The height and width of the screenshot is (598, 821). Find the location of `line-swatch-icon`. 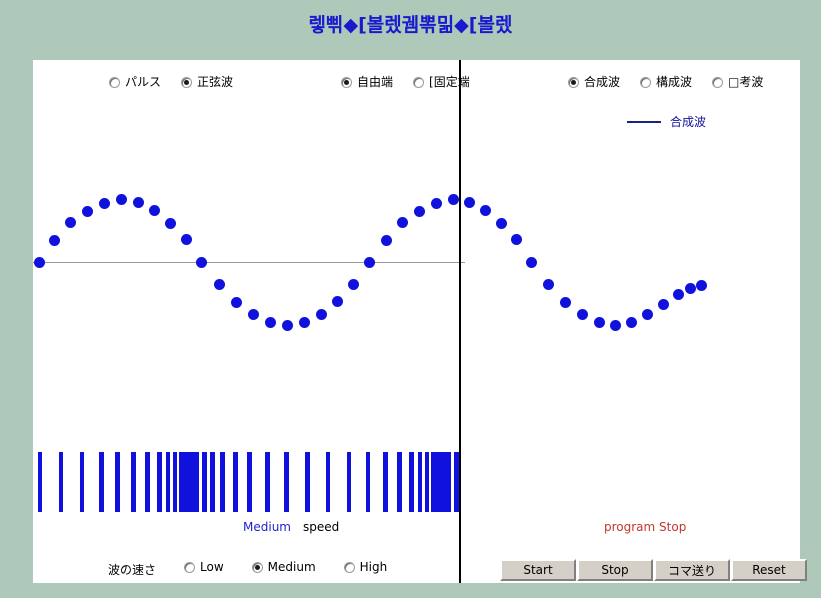

line-swatch-icon is located at coordinates (644, 121).